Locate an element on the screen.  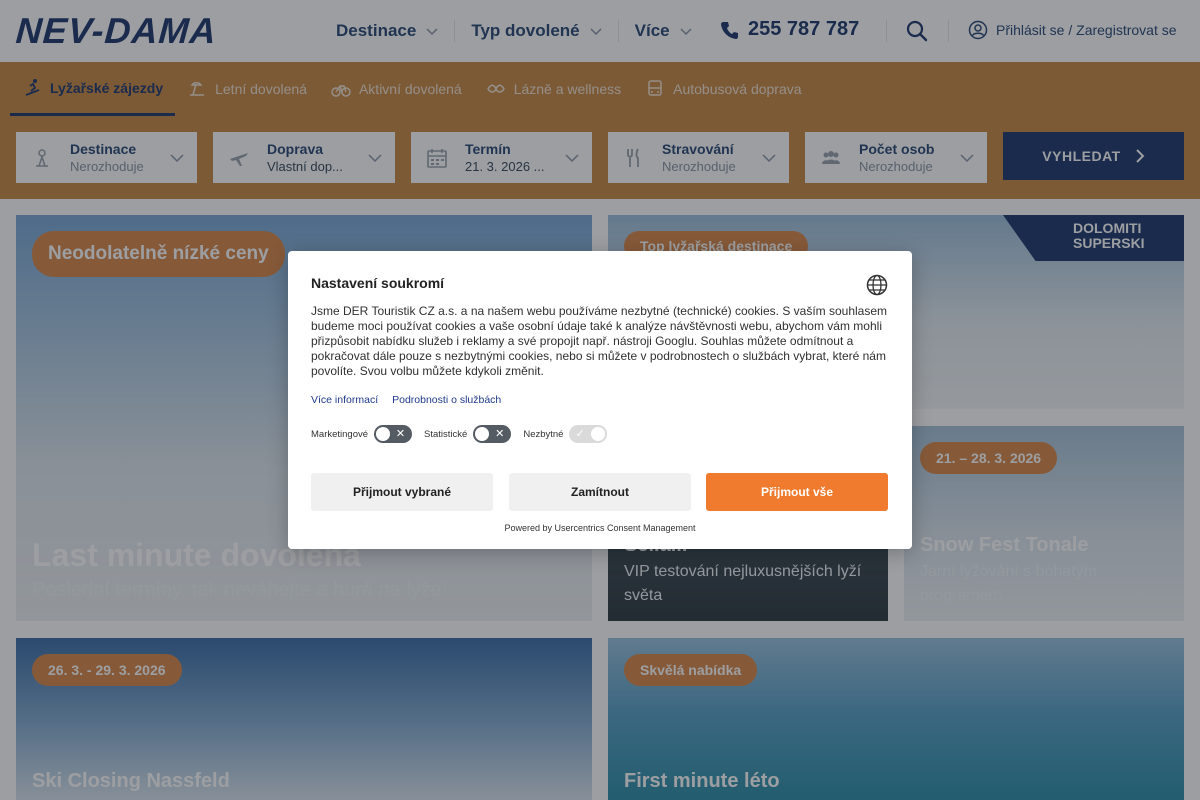
service-details-link: Podrobnosti o službách is located at coordinates (446, 400).